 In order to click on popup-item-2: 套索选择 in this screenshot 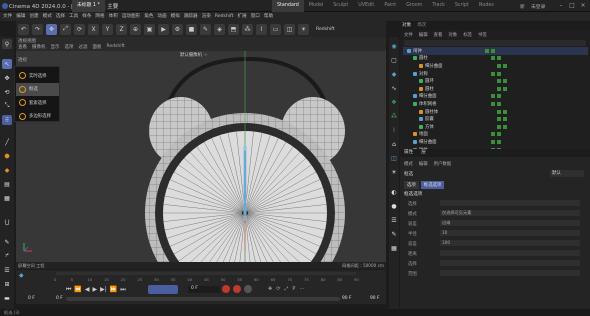, I will do `click(37, 102)`.